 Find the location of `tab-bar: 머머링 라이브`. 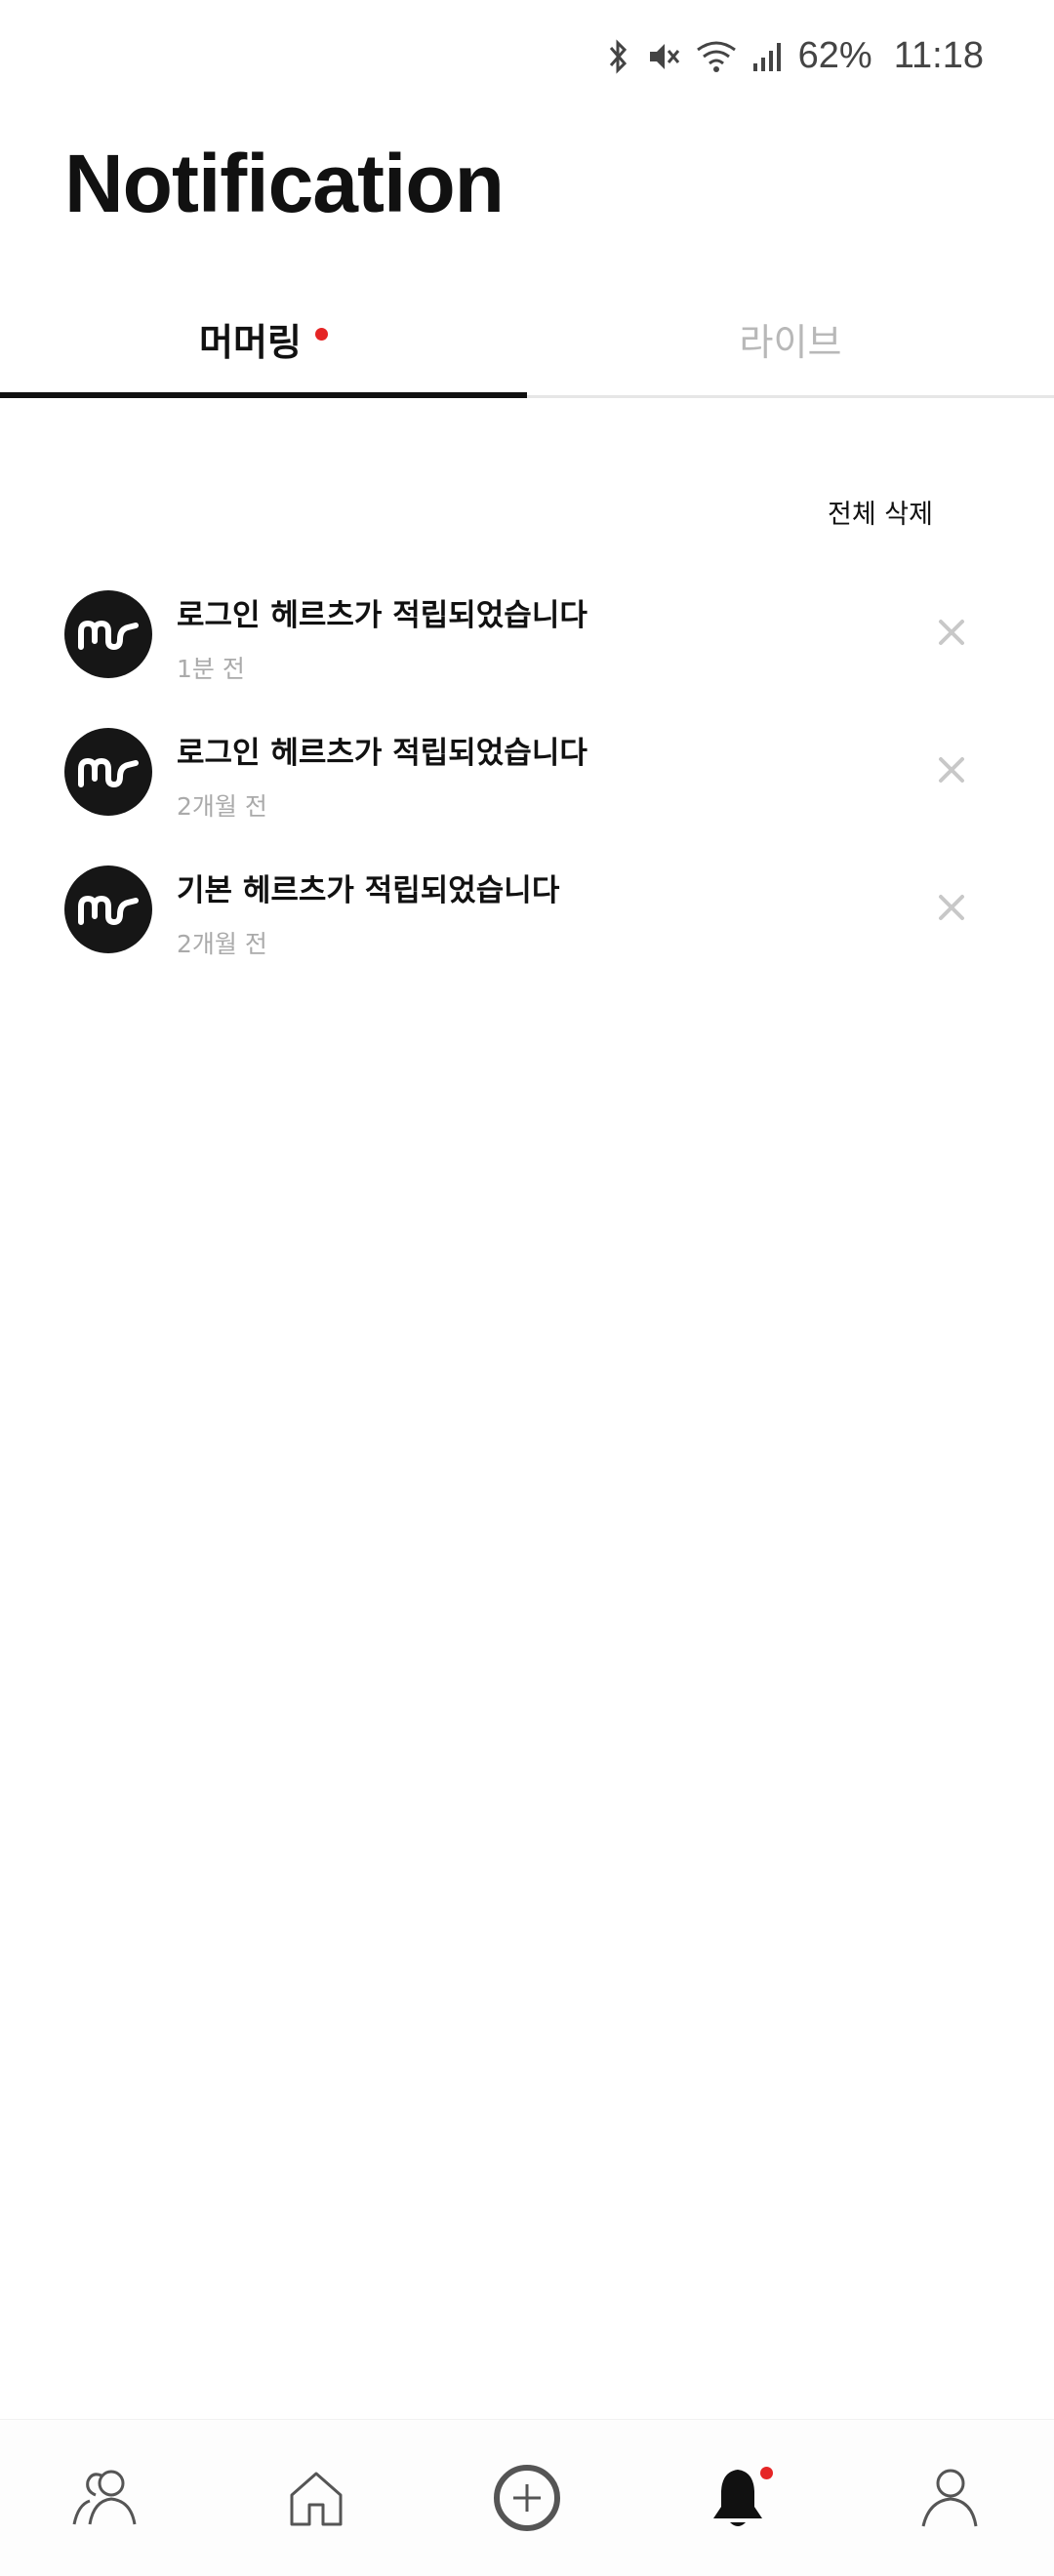

tab-bar: 머머링 라이브 is located at coordinates (527, 340).